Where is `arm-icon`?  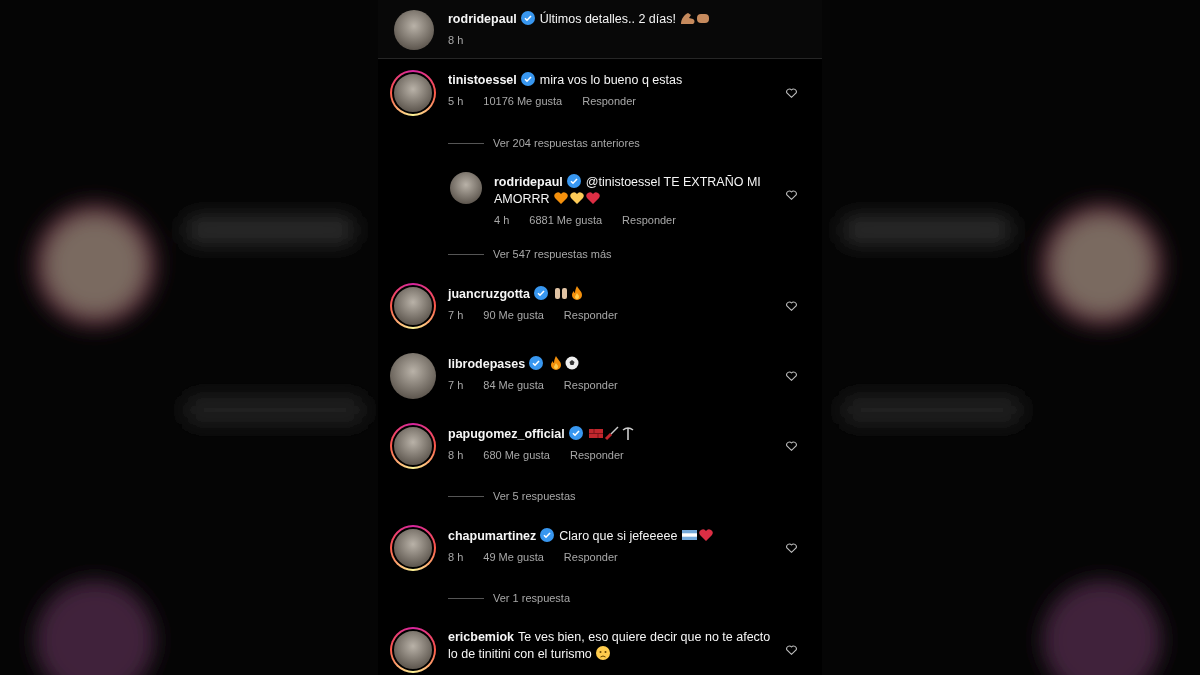 arm-icon is located at coordinates (687, 18).